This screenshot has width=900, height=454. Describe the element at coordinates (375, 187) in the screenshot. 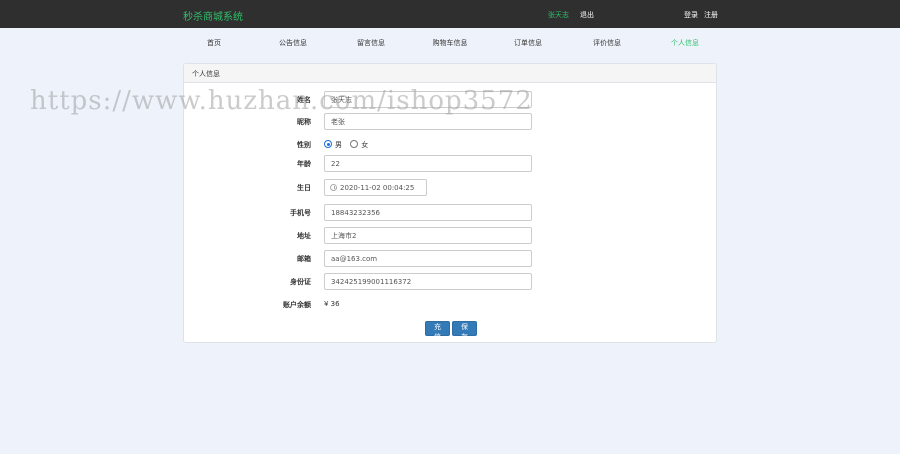

I see `birthday-picker` at that location.